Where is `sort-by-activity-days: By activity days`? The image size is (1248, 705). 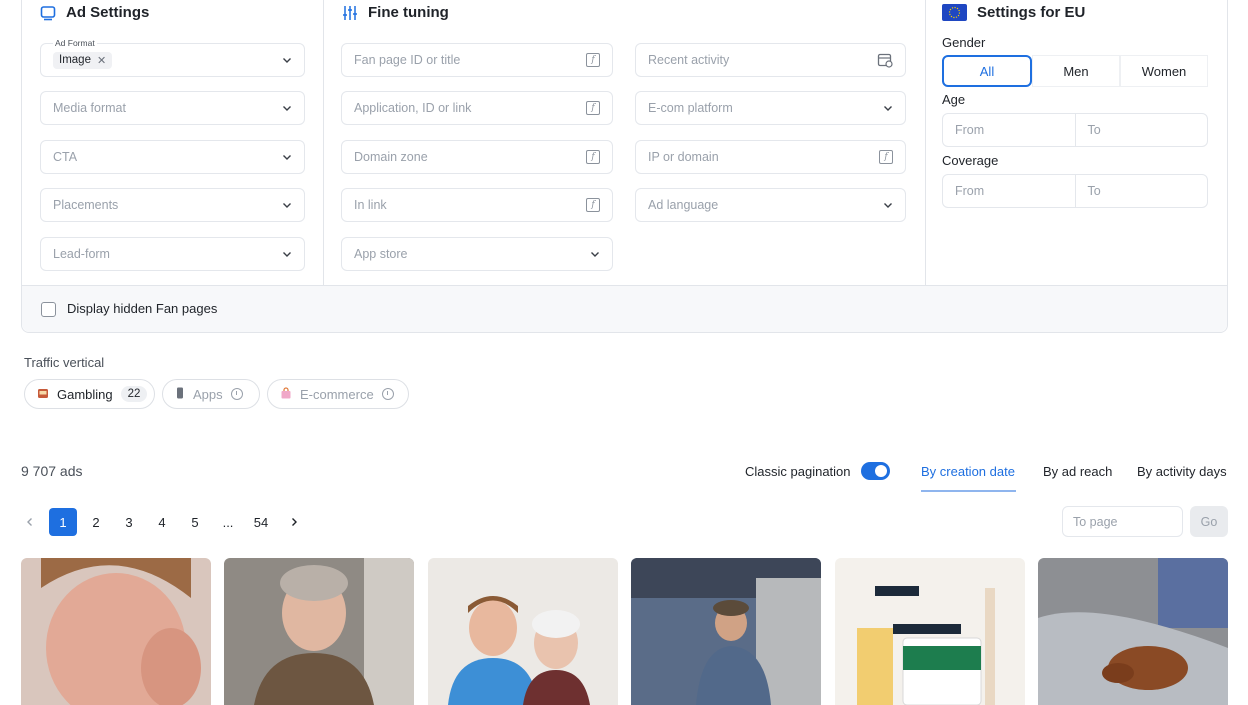
sort-by-activity-days: By activity days is located at coordinates (1182, 471).